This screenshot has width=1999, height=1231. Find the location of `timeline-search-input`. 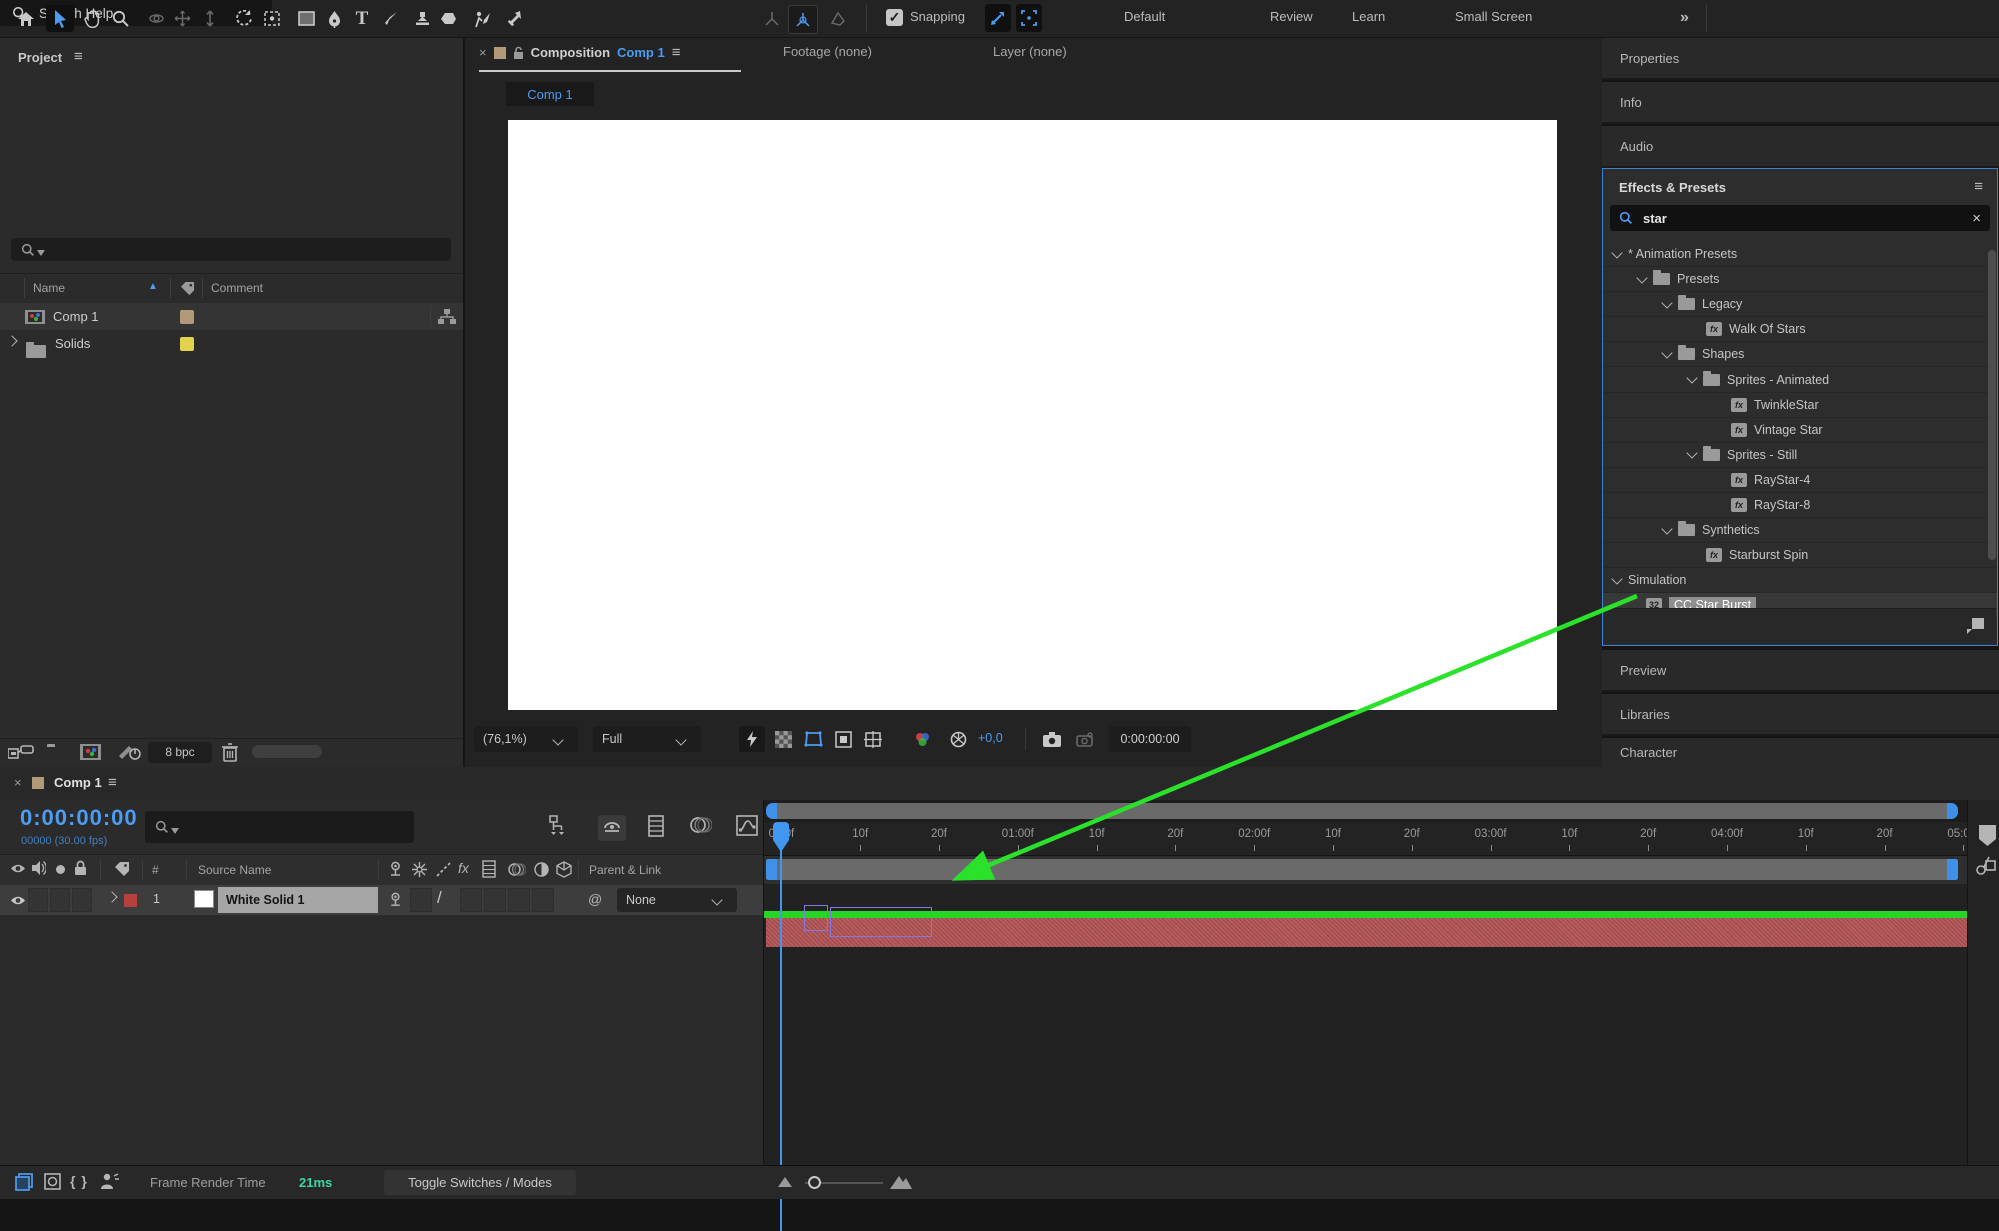

timeline-search-input is located at coordinates (279, 827).